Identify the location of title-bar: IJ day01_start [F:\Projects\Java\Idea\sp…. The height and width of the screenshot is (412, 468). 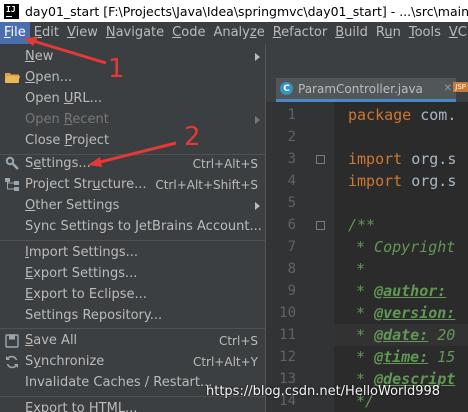
(234, 11).